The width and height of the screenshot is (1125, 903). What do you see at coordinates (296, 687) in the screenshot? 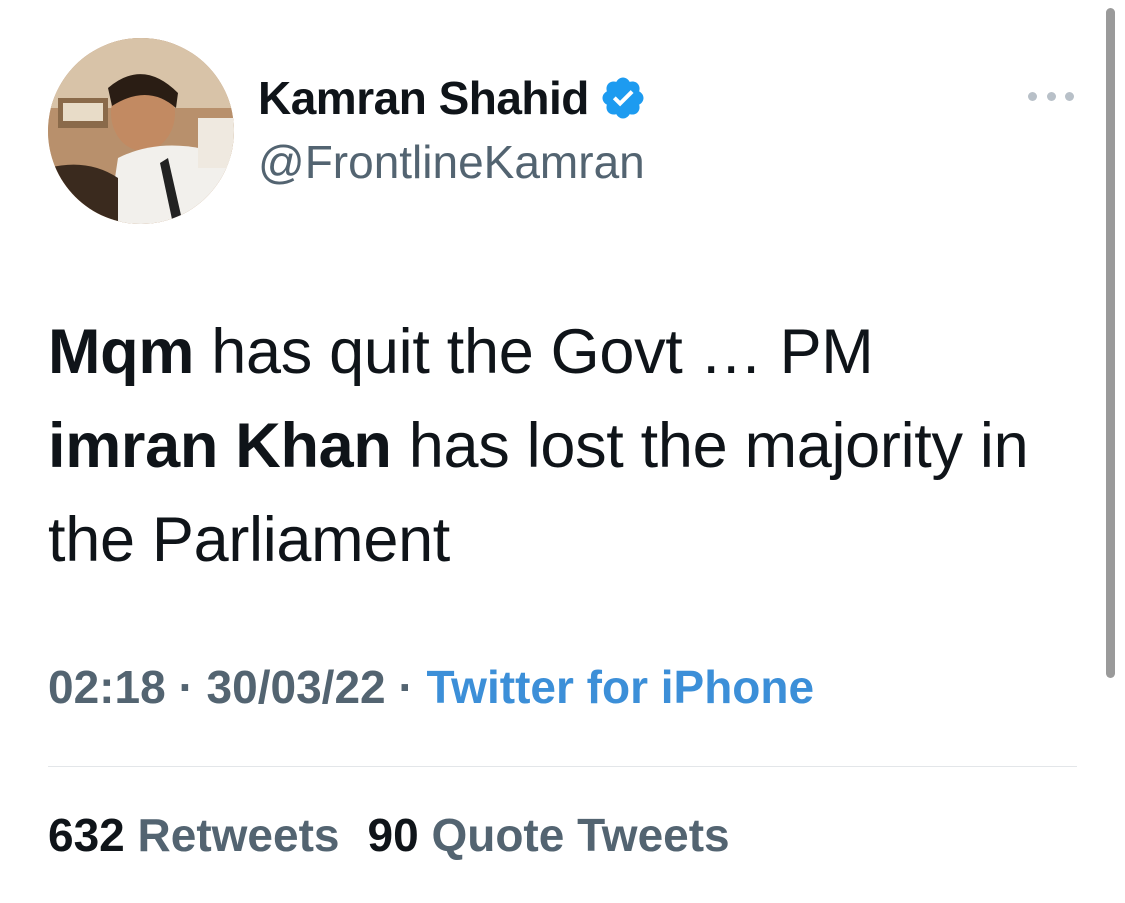
I see `tweet-date: 30/03/22` at bounding box center [296, 687].